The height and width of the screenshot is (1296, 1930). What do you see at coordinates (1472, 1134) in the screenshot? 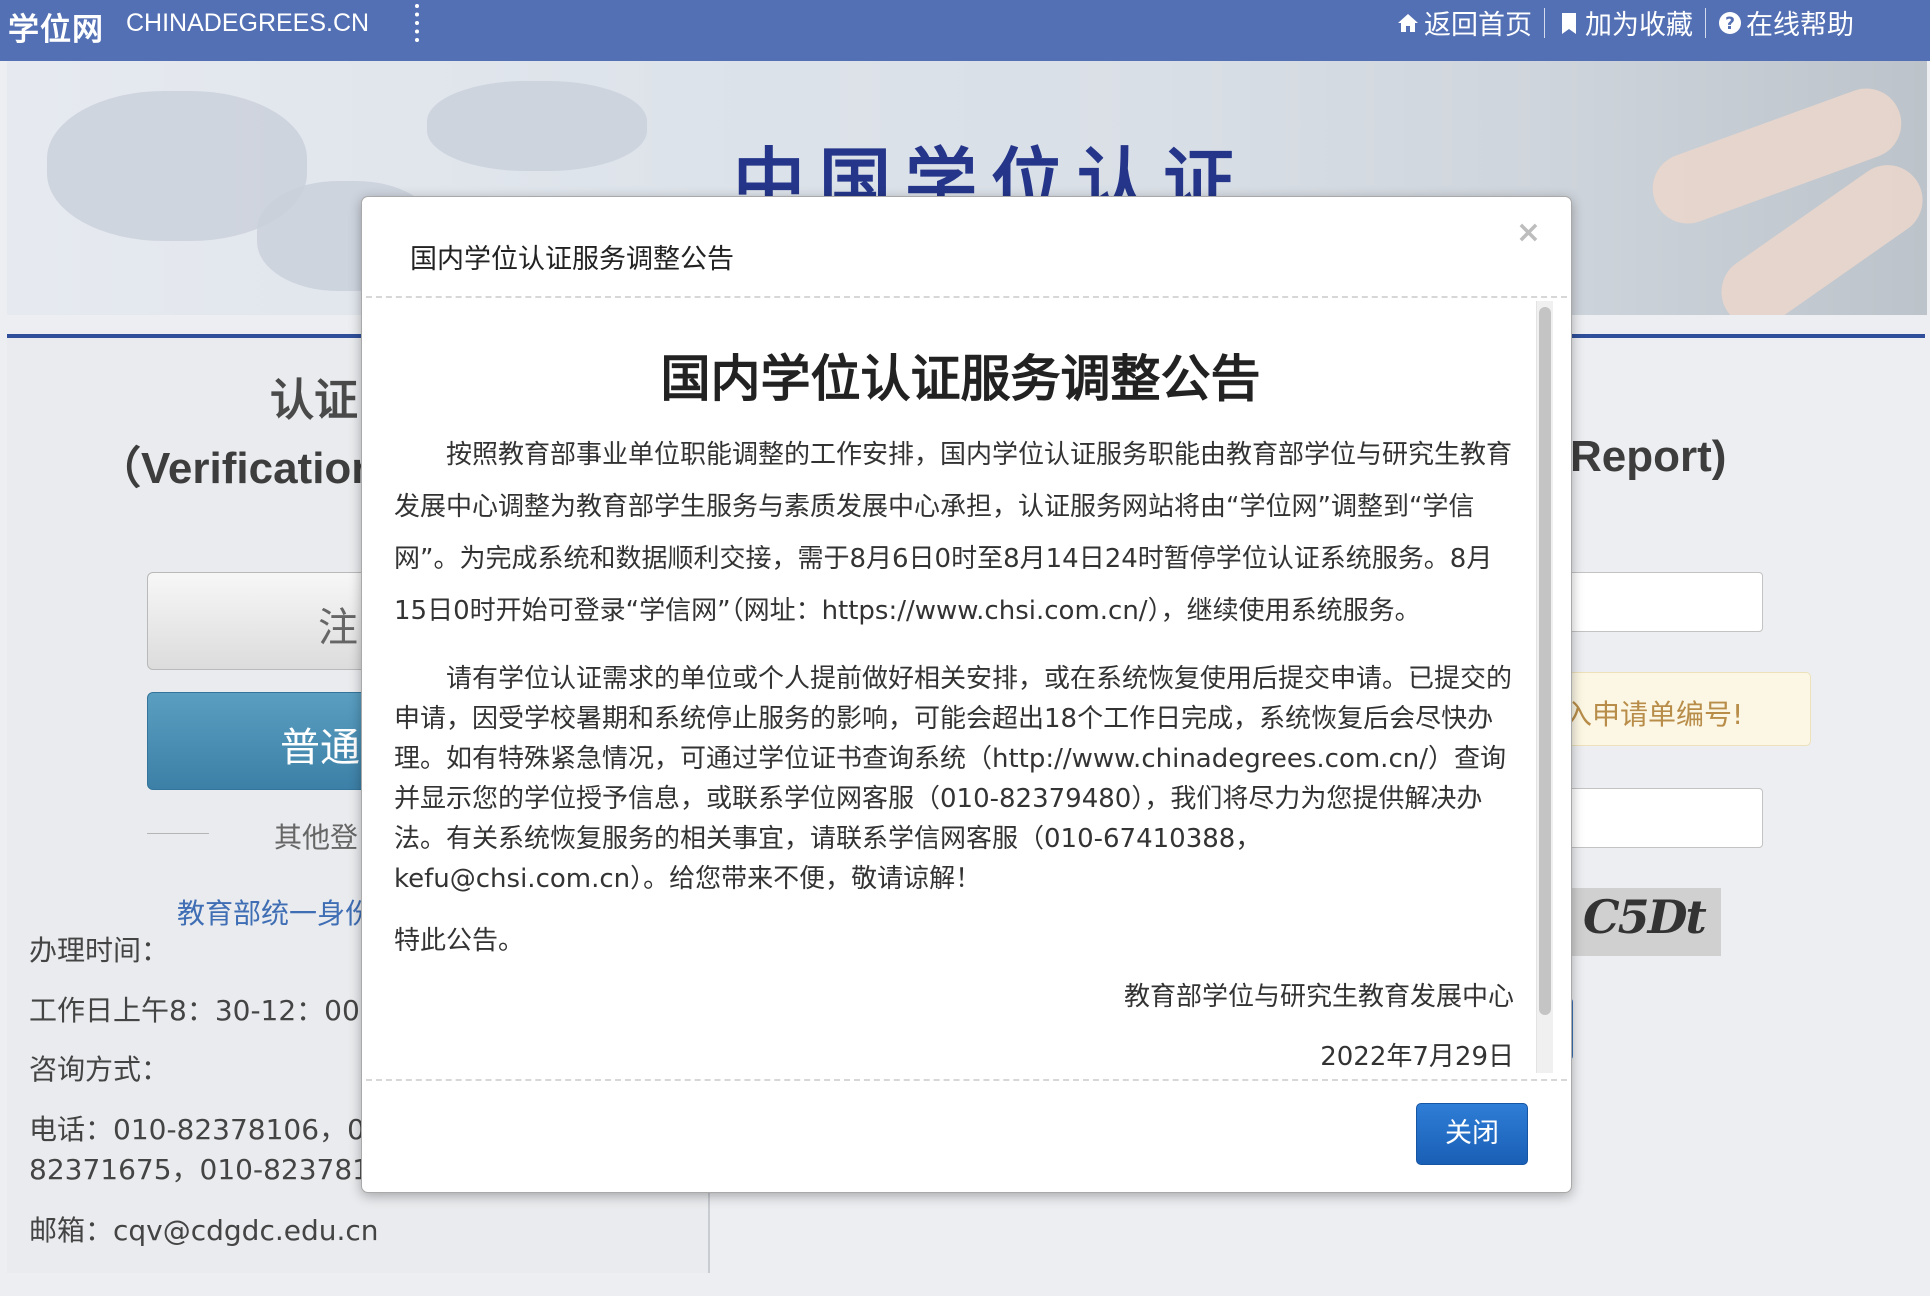
I see `close-button: 关闭` at bounding box center [1472, 1134].